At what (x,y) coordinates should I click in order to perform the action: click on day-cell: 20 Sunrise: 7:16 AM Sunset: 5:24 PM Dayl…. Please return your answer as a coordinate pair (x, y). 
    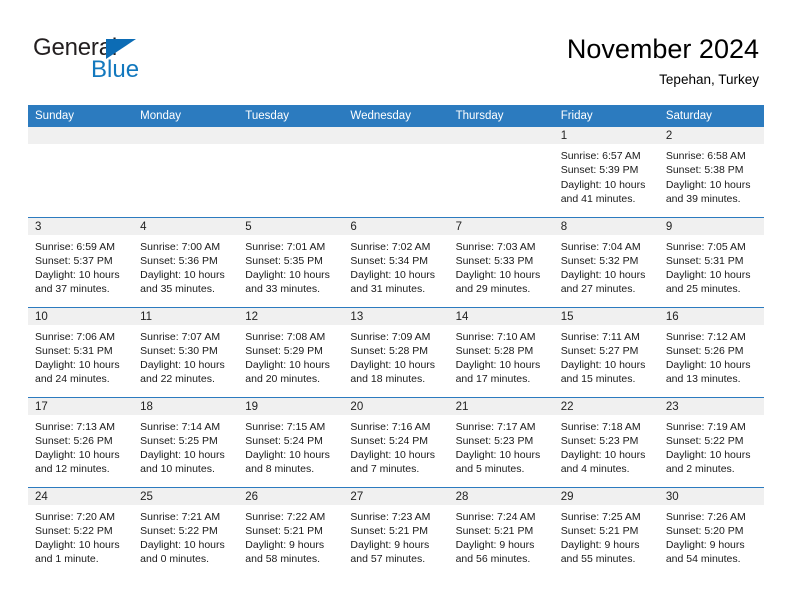
    Looking at the image, I should click on (396, 441).